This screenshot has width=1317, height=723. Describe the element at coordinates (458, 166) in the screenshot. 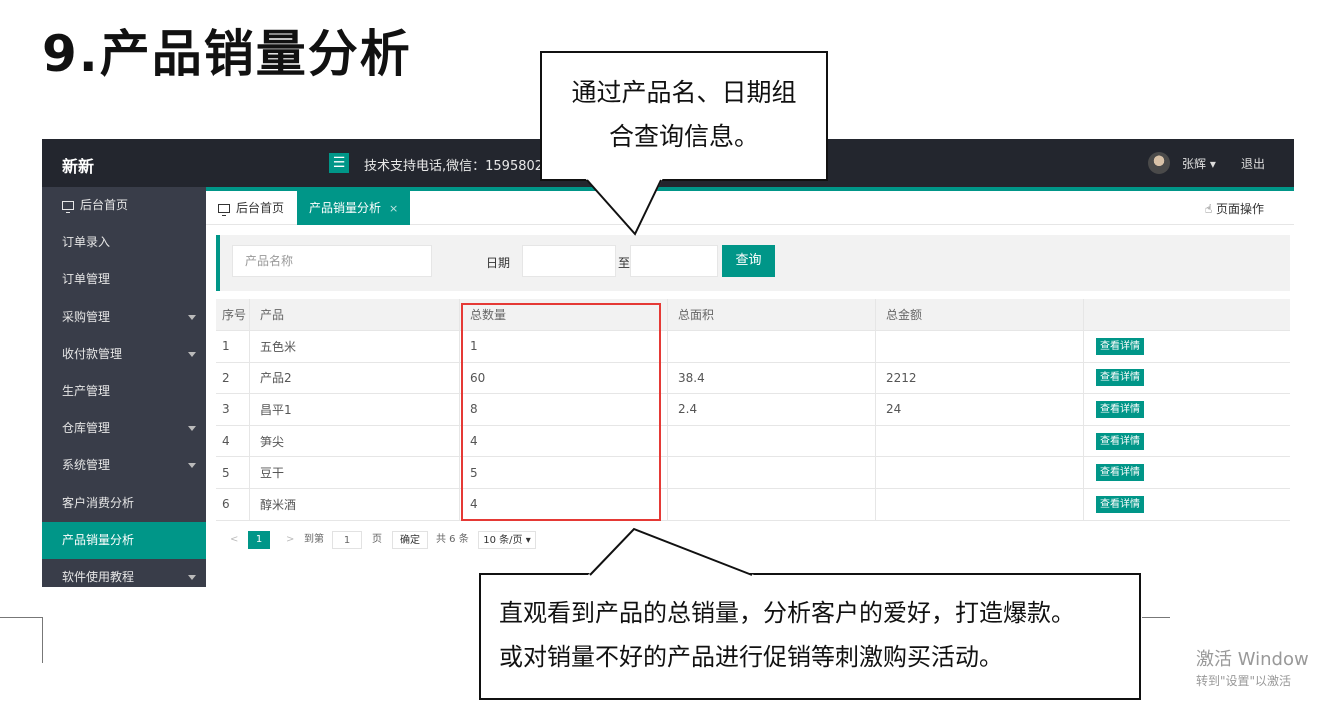

I see `support-contact: 技术支持电话,微信：15958021` at that location.